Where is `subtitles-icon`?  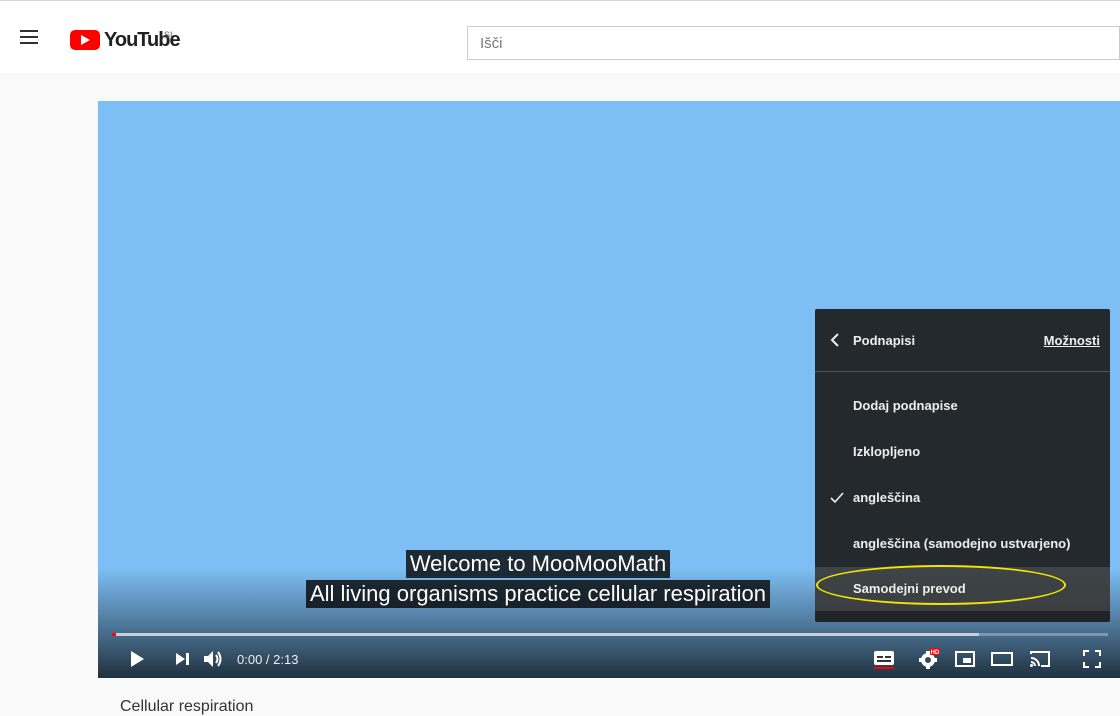
subtitles-icon is located at coordinates (884, 659).